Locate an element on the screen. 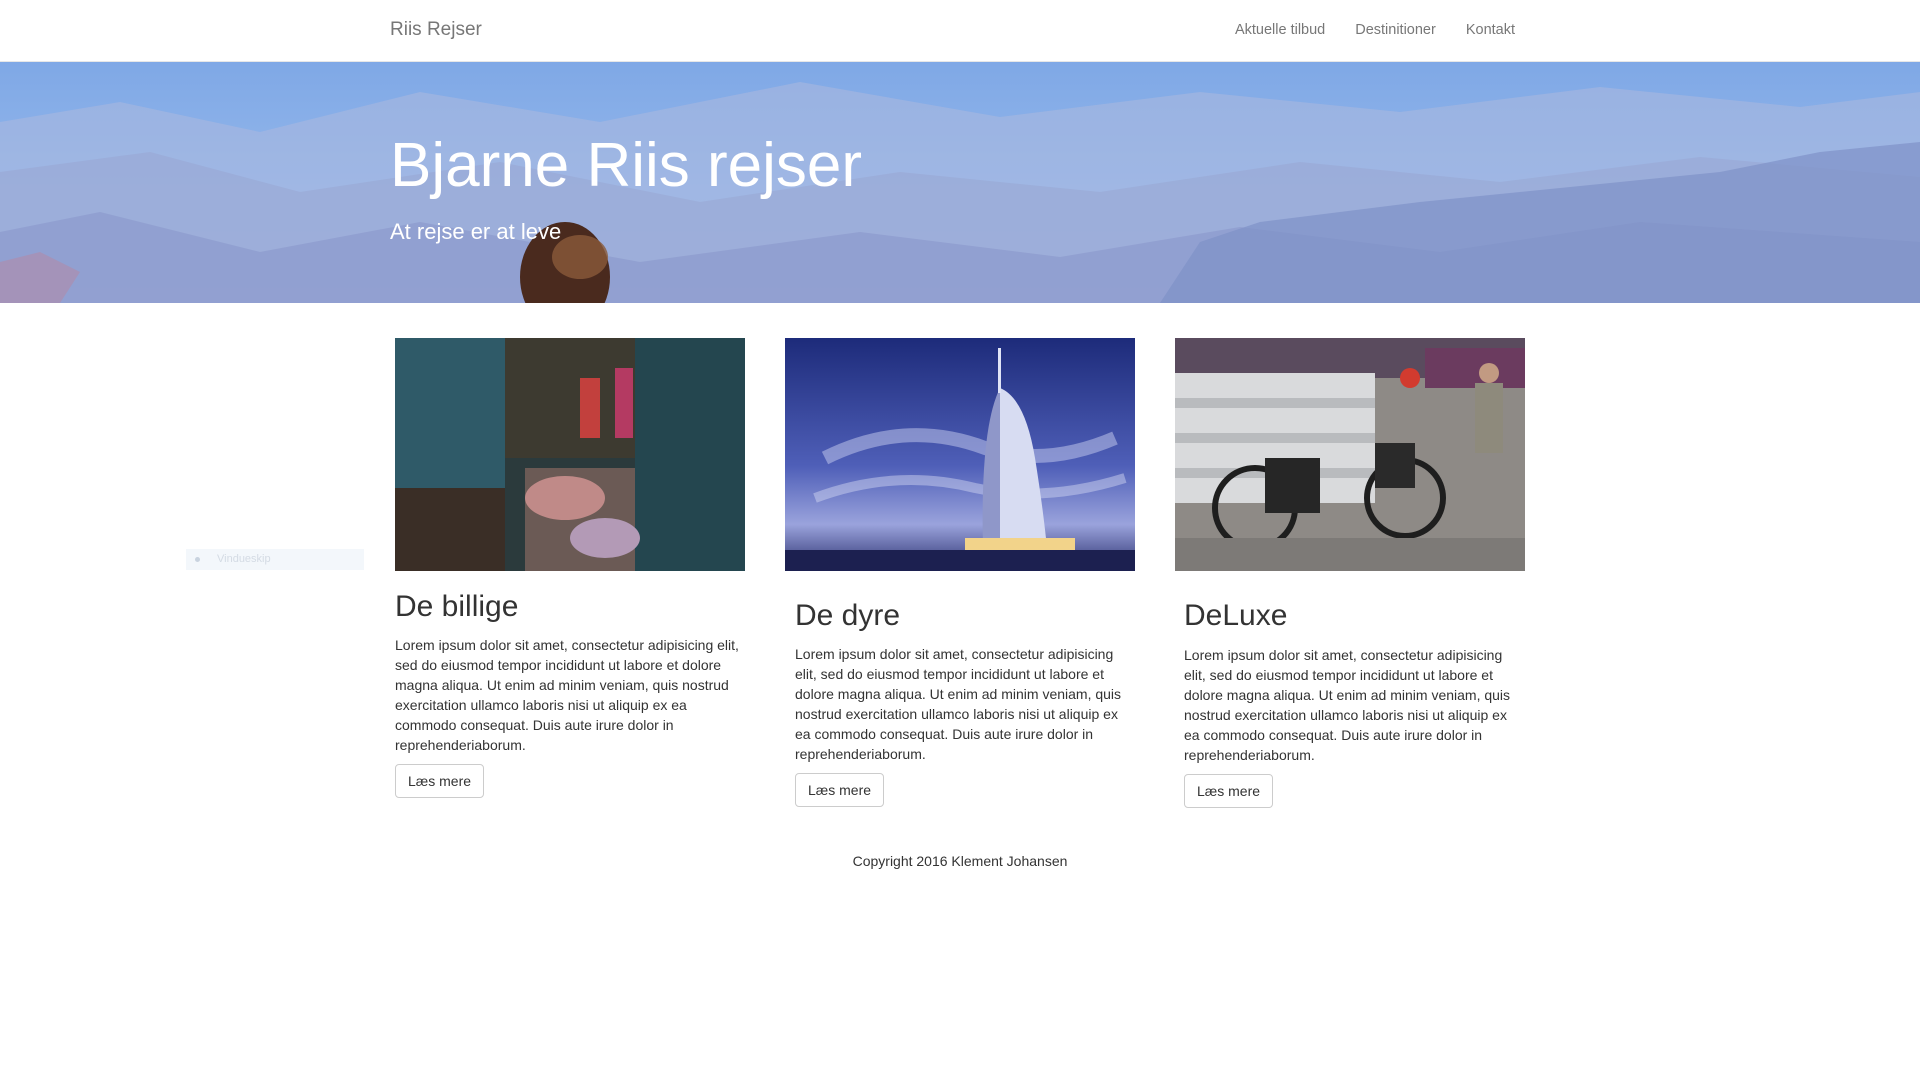 Image resolution: width=1920 pixels, height=1080 pixels. snipping-overlay: Vindueskip is located at coordinates (275, 559).